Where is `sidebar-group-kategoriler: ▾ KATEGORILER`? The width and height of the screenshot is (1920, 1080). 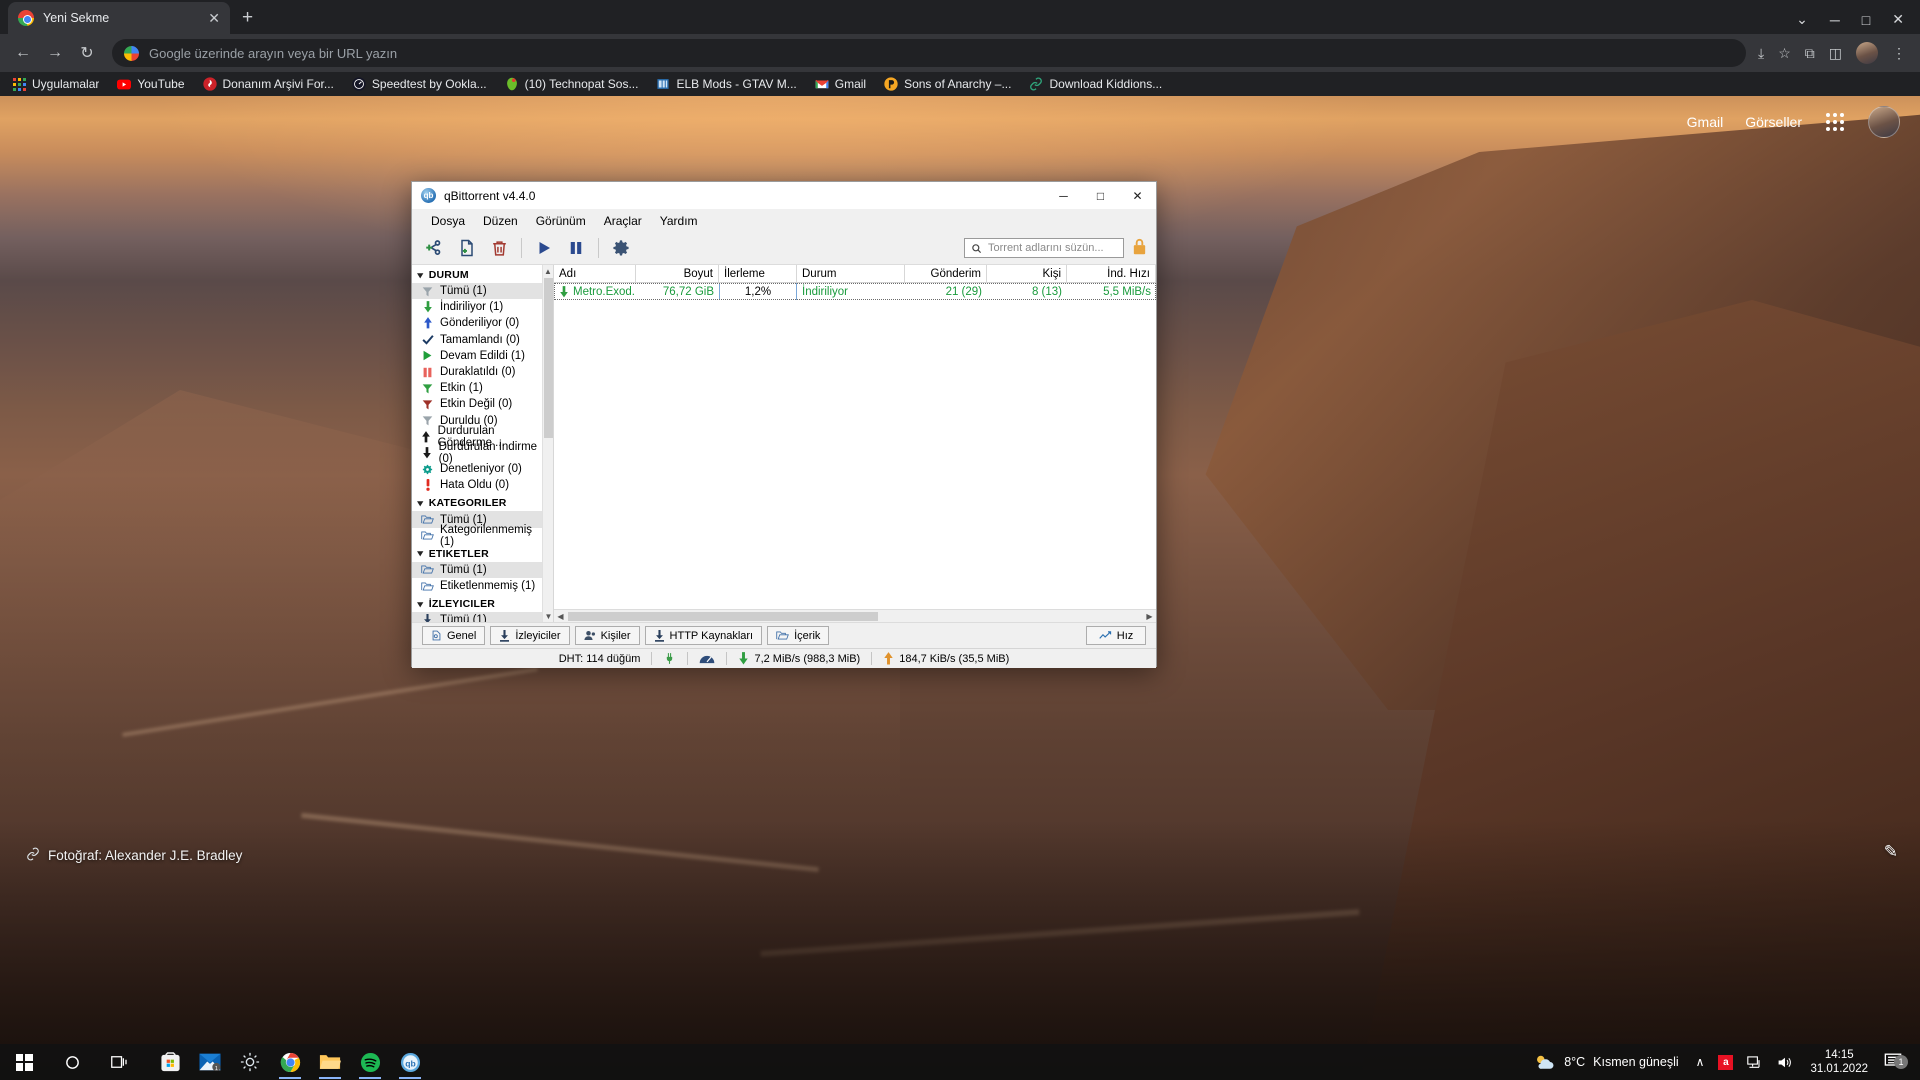
sidebar-group-kategoriler: ▾ KATEGORILER is located at coordinates (477, 502).